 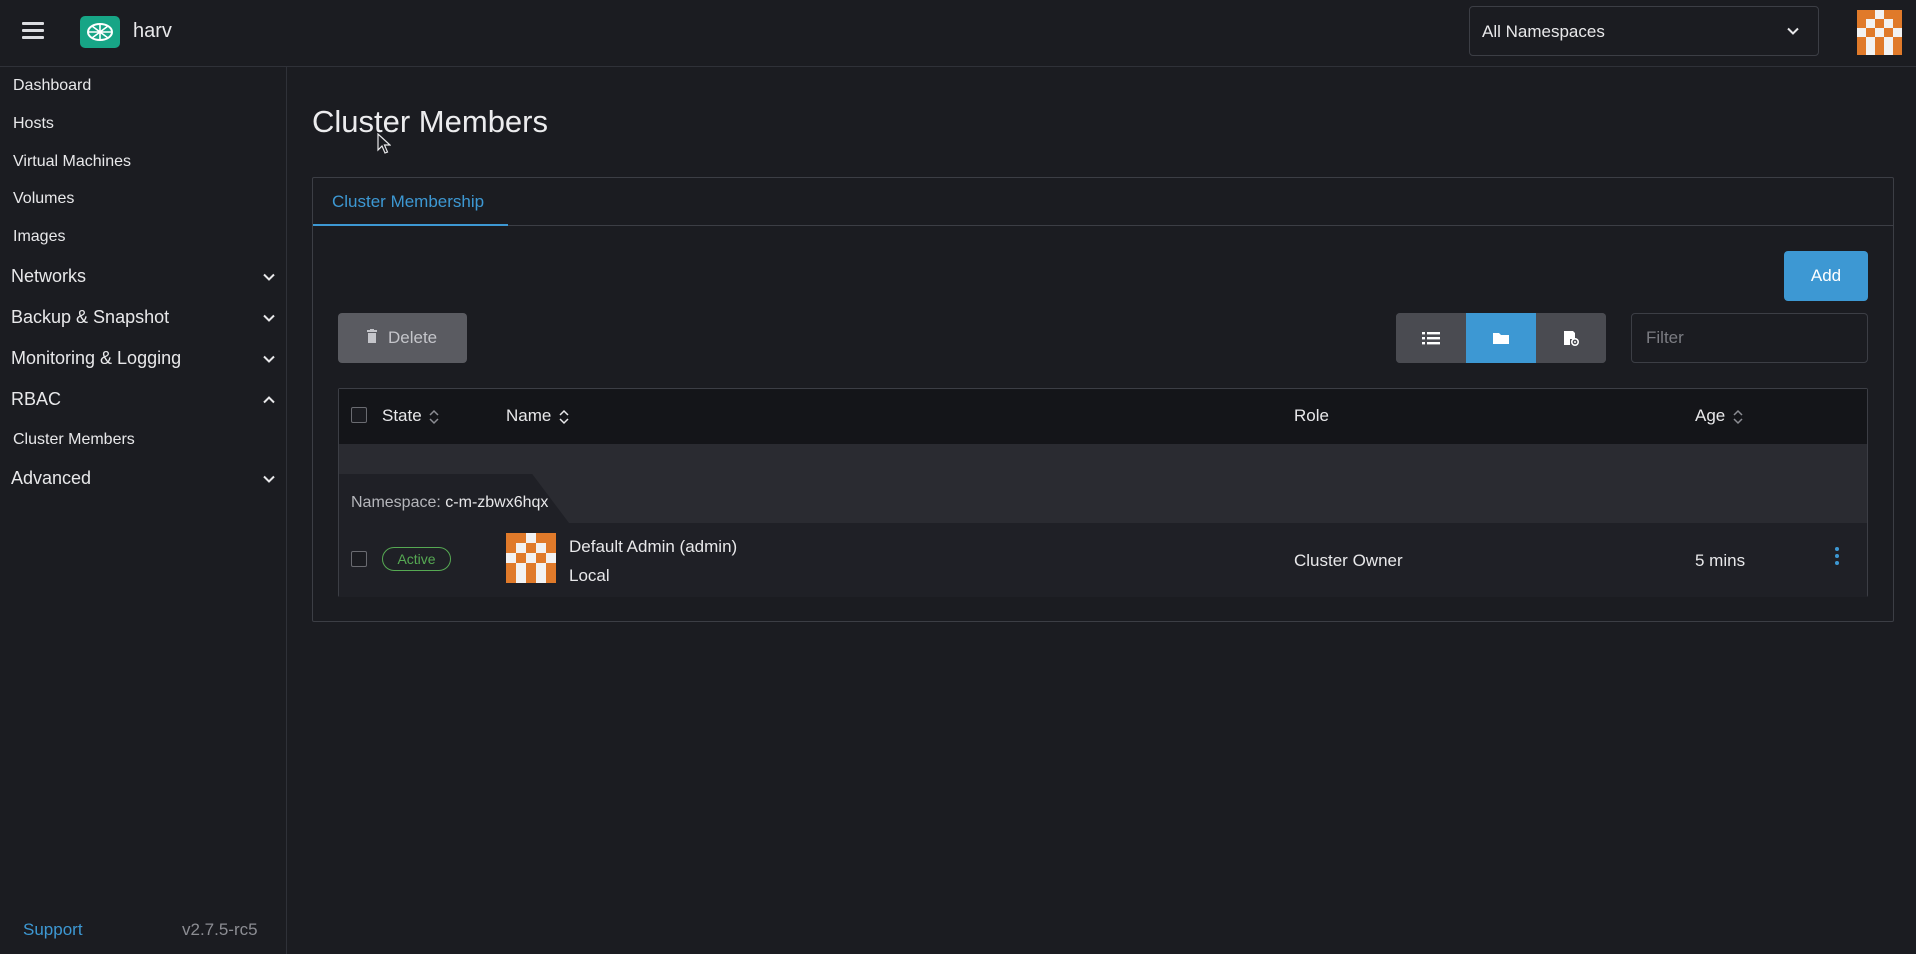 I want to click on version-label: v2.7.5-rc5, so click(x=220, y=929).